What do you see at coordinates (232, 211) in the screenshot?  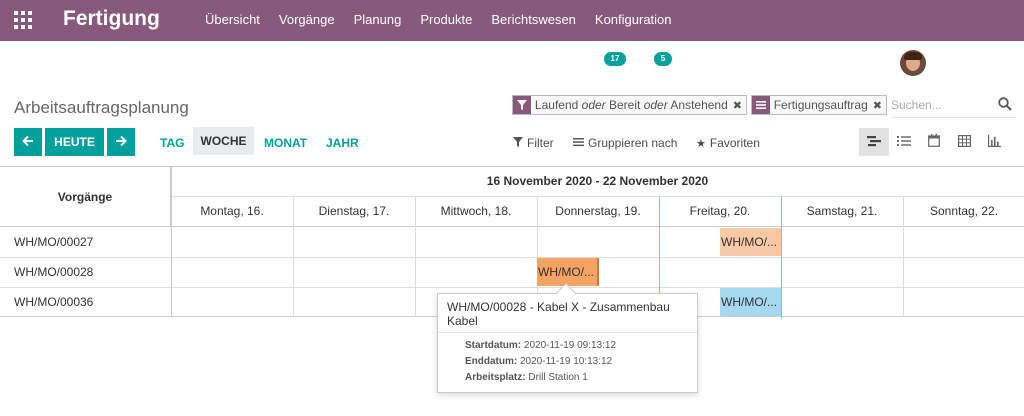 I see `day-header-monday: Montag, 16.` at bounding box center [232, 211].